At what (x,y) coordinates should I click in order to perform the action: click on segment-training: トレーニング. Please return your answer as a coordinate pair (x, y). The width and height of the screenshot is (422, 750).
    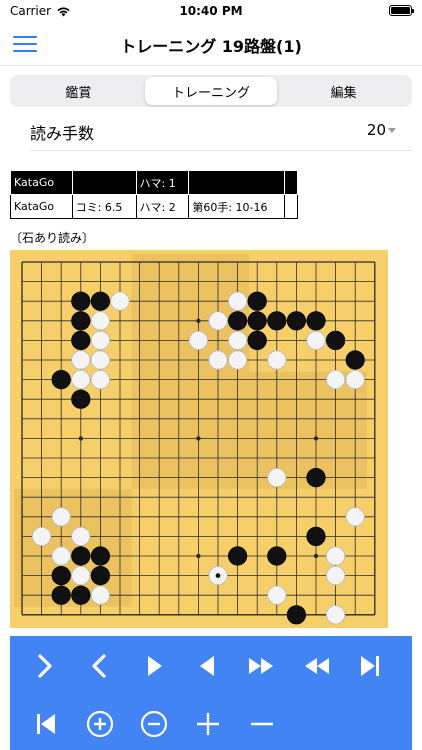
    Looking at the image, I should click on (211, 91).